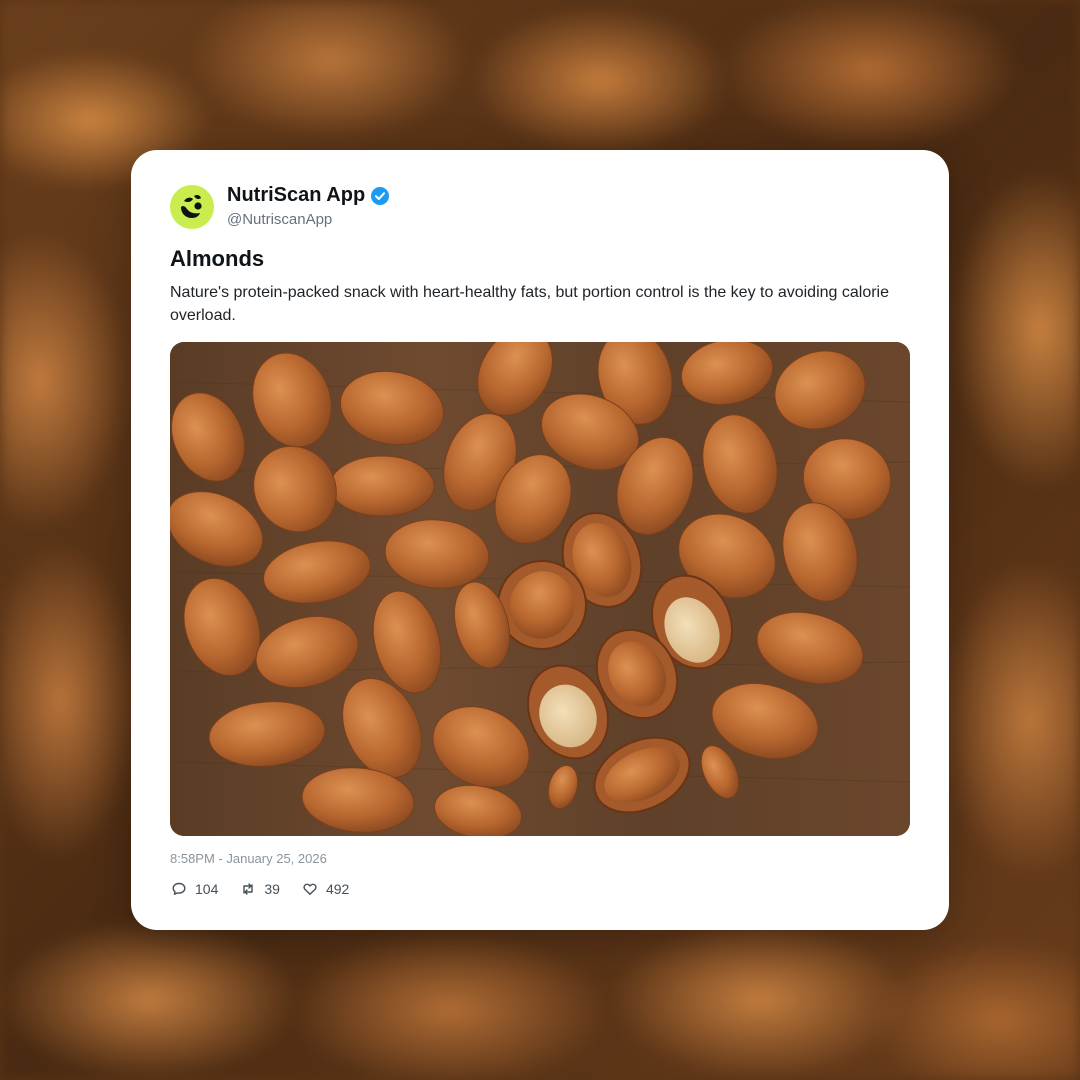 Image resolution: width=1080 pixels, height=1080 pixels. What do you see at coordinates (260, 889) in the screenshot?
I see `repost-button: 39` at bounding box center [260, 889].